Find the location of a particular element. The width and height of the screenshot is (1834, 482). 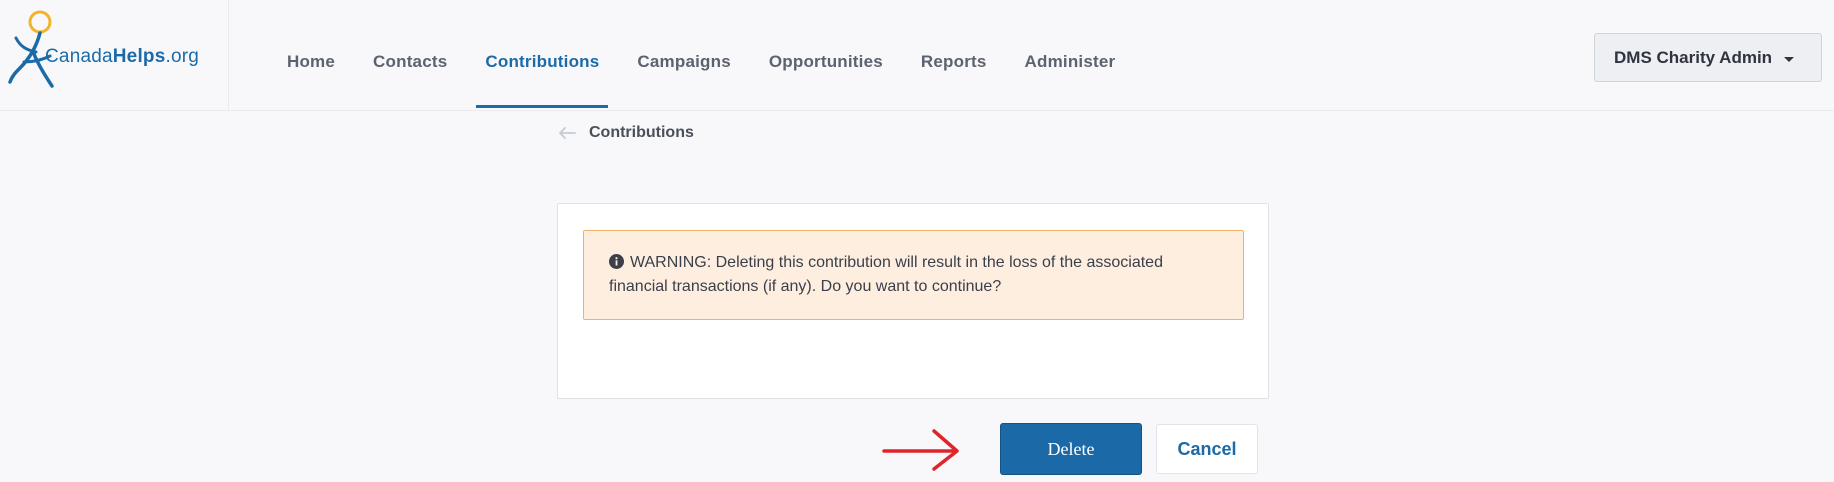

breadcrumb-label: Contributions is located at coordinates (641, 133).